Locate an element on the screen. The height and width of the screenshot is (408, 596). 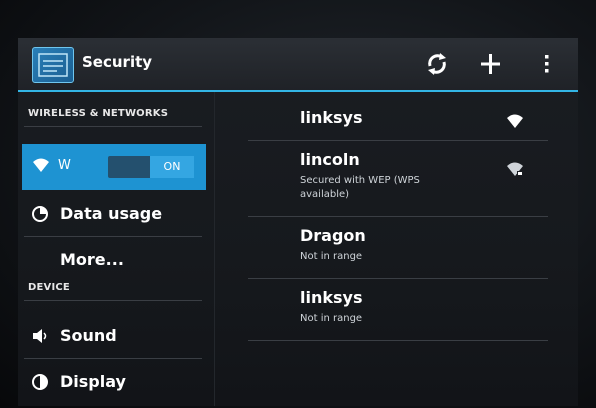
wifi-signal-icon is located at coordinates (515, 124).